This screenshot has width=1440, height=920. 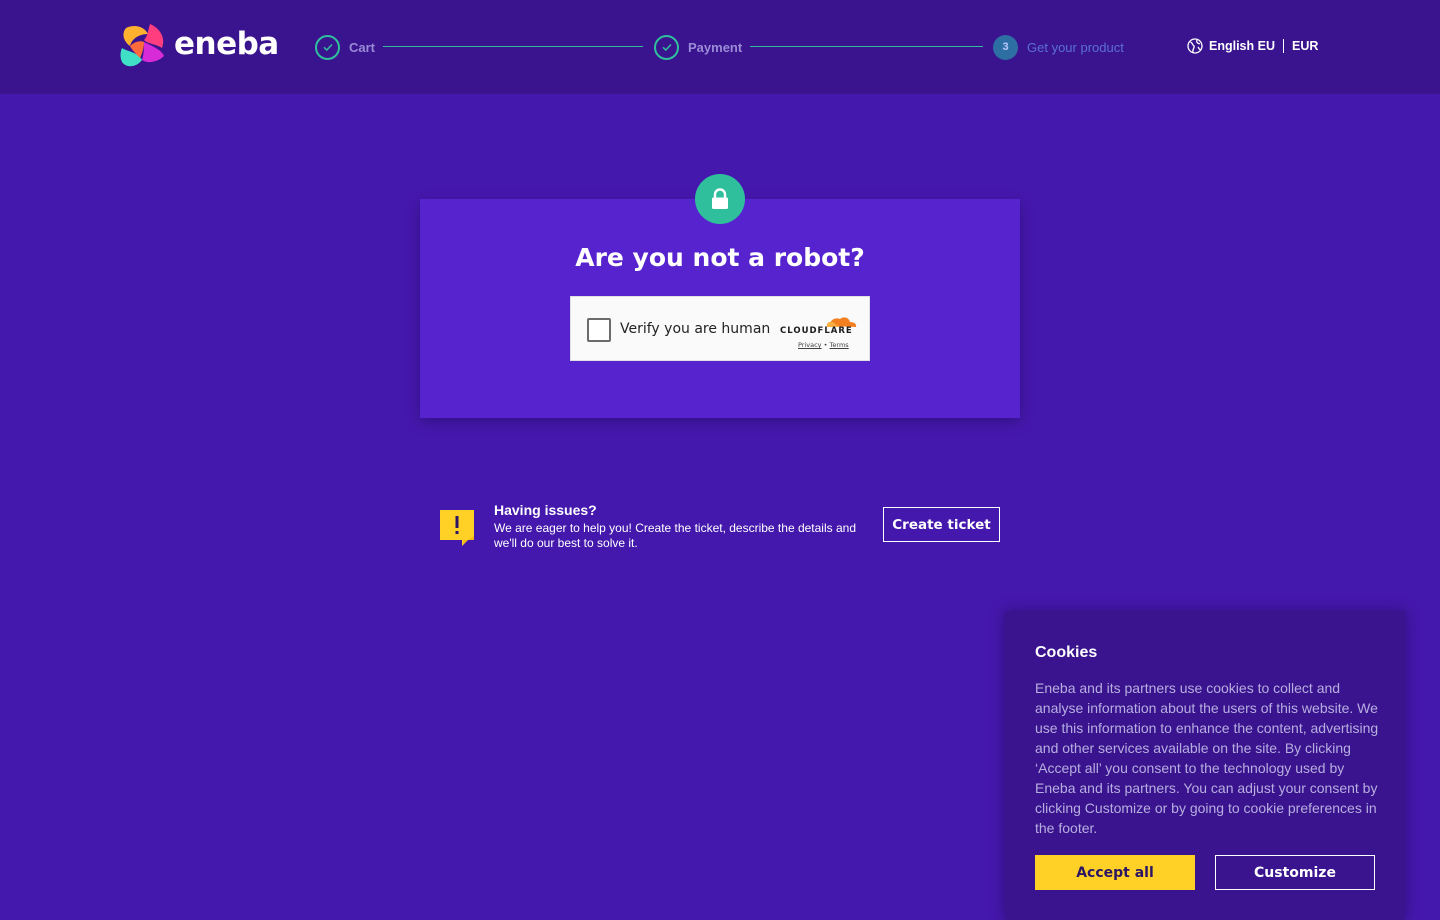 I want to click on lock-icon, so click(x=720, y=198).